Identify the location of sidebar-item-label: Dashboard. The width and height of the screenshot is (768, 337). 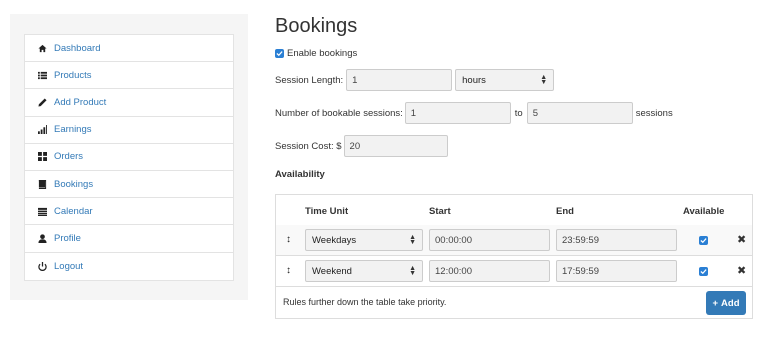
(77, 48).